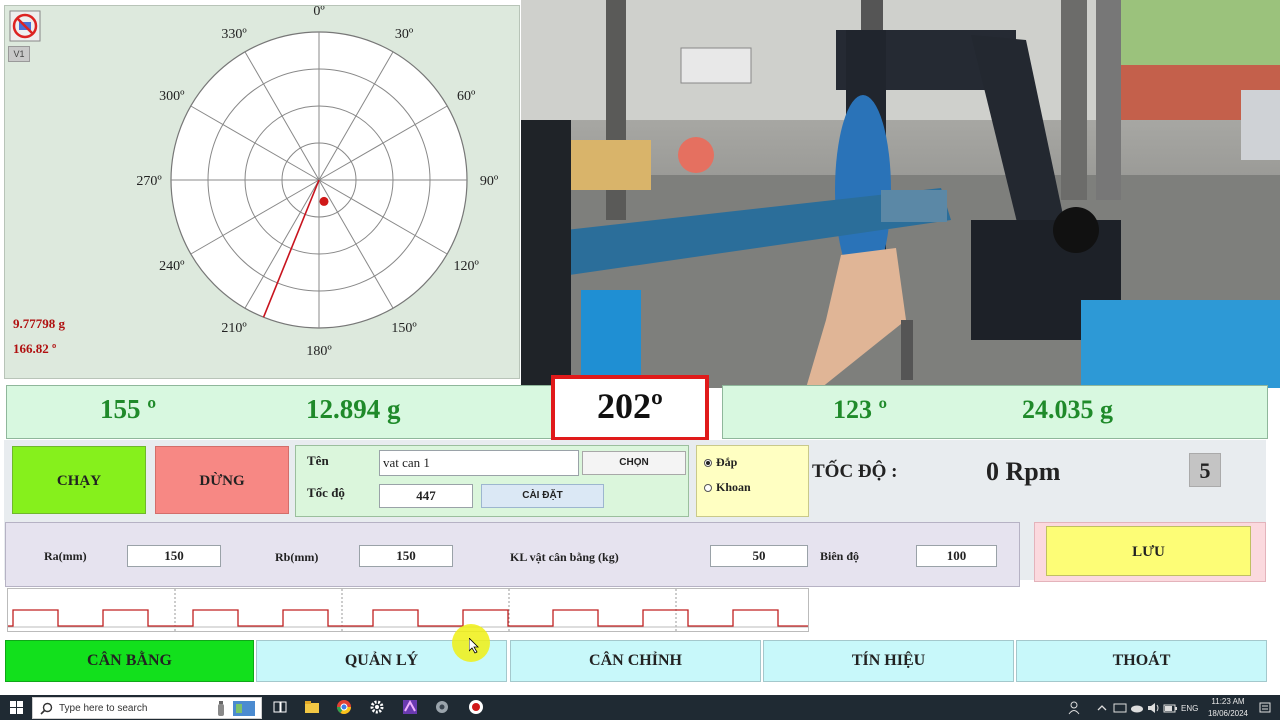  Describe the element at coordinates (1102, 708) in the screenshot. I see `chevron-up-icon` at that location.